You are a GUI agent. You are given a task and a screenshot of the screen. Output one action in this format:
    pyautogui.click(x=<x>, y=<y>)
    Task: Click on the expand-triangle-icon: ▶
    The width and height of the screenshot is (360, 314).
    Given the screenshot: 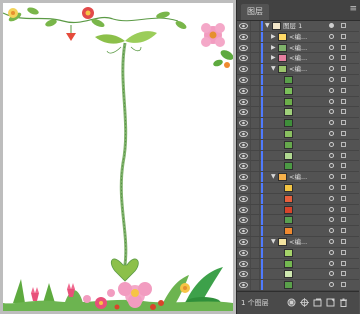 What is the action you would take?
    pyautogui.click(x=273, y=48)
    